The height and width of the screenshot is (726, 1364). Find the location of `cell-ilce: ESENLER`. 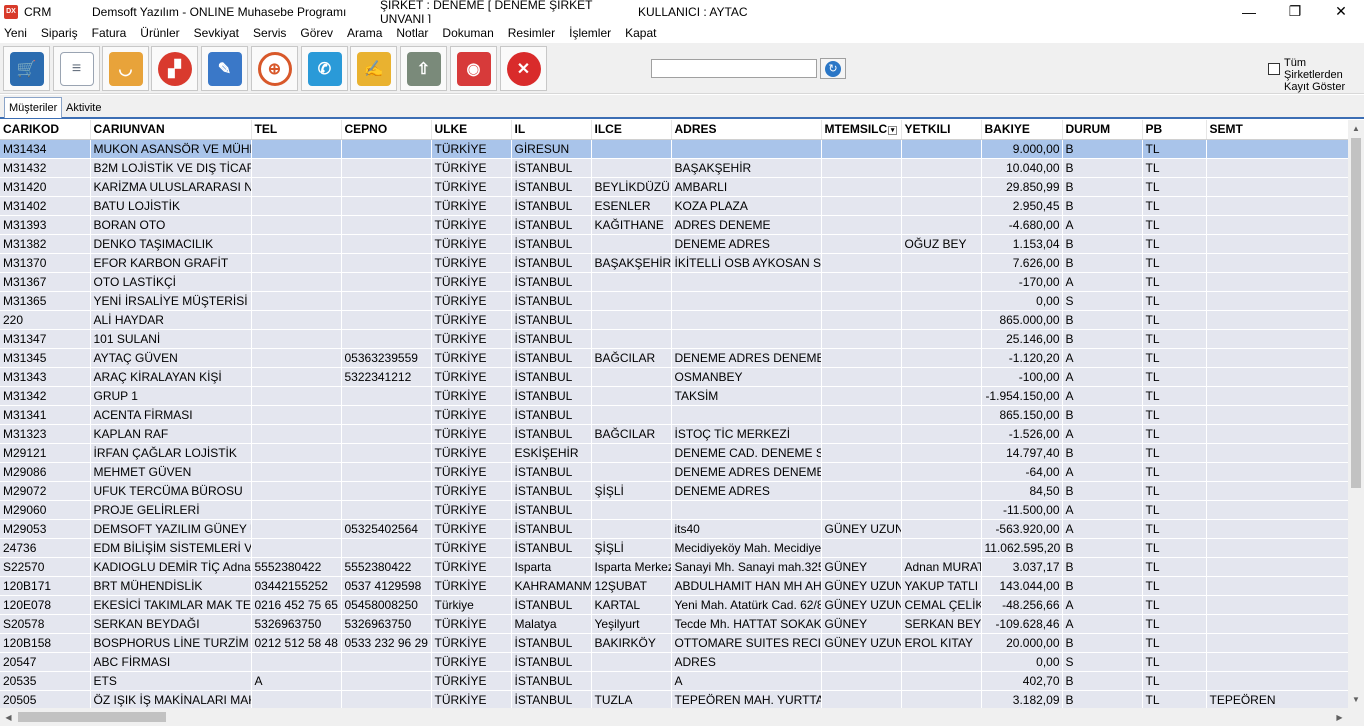

cell-ilce: ESENLER is located at coordinates (631, 206).